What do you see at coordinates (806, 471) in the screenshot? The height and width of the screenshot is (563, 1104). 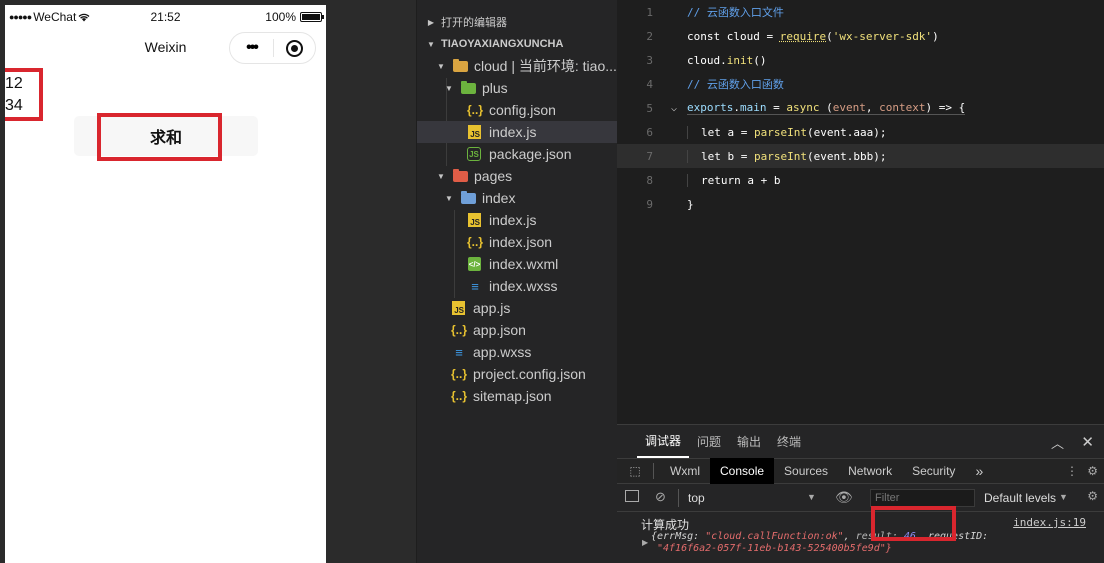 I see `subtab-sources: Sources` at bounding box center [806, 471].